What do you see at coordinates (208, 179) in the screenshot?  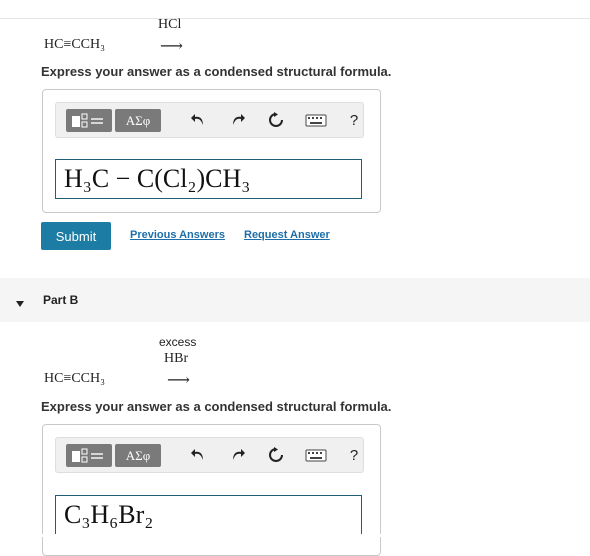 I see `answer-input-a: H₃C − C(Cl₂)CH₃` at bounding box center [208, 179].